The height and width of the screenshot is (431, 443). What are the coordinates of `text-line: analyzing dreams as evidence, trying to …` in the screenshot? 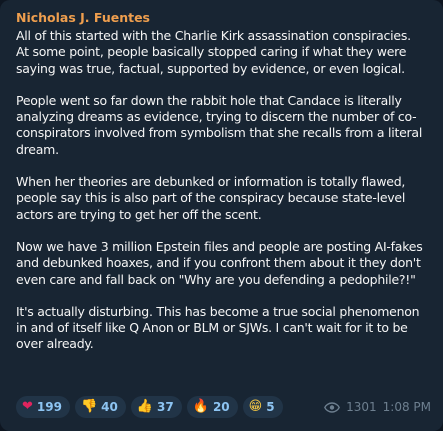 It's located at (216, 117).